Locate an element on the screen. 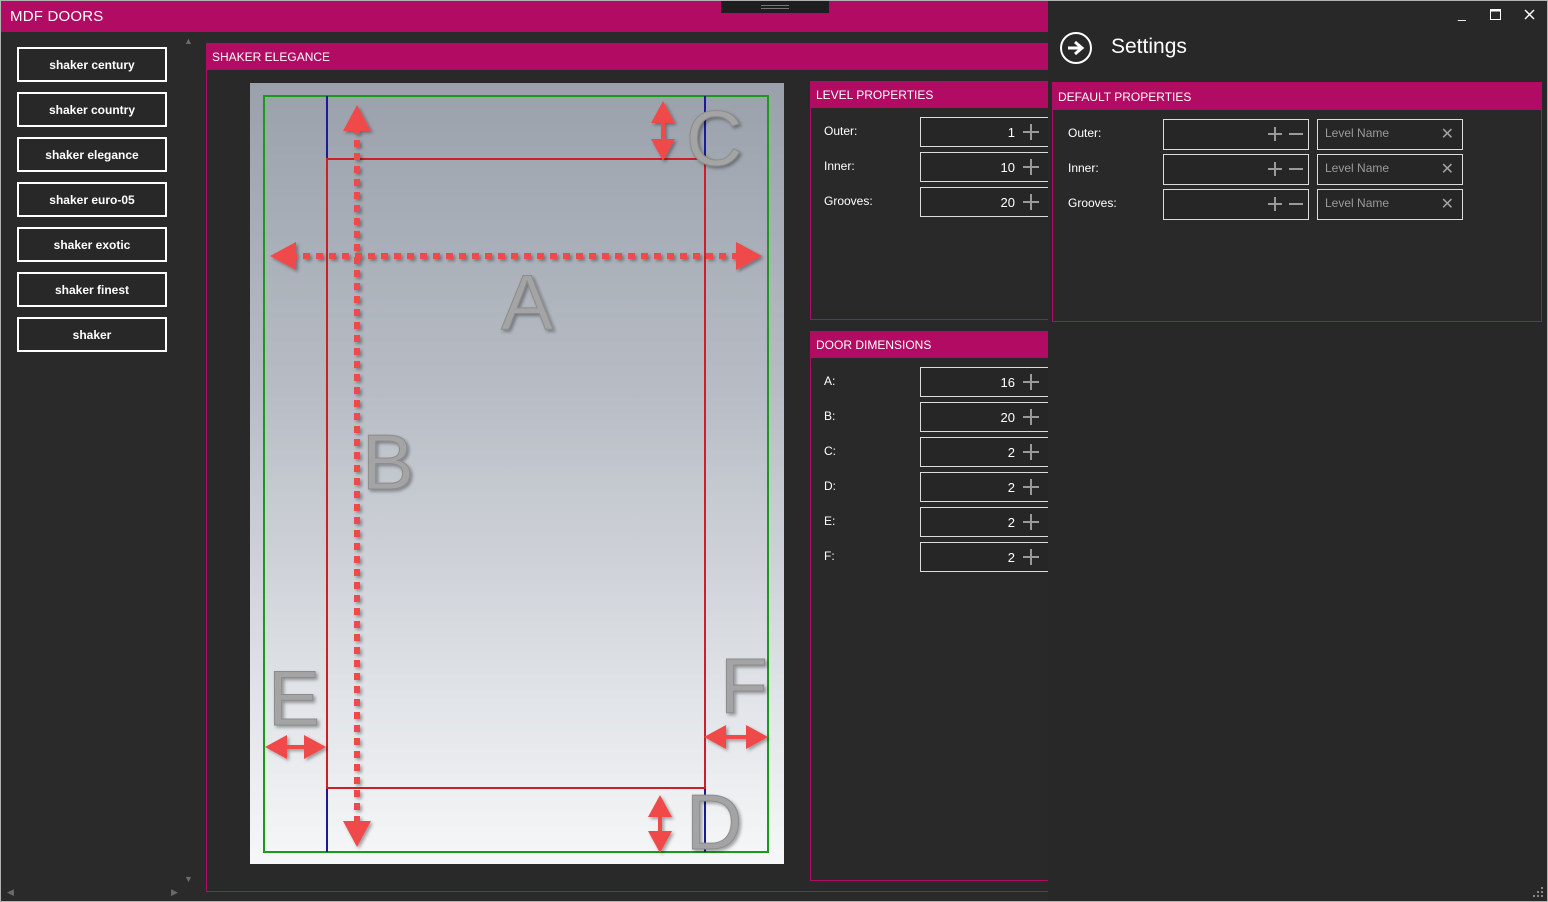  dimension-c-arrow-bottom is located at coordinates (663, 150).